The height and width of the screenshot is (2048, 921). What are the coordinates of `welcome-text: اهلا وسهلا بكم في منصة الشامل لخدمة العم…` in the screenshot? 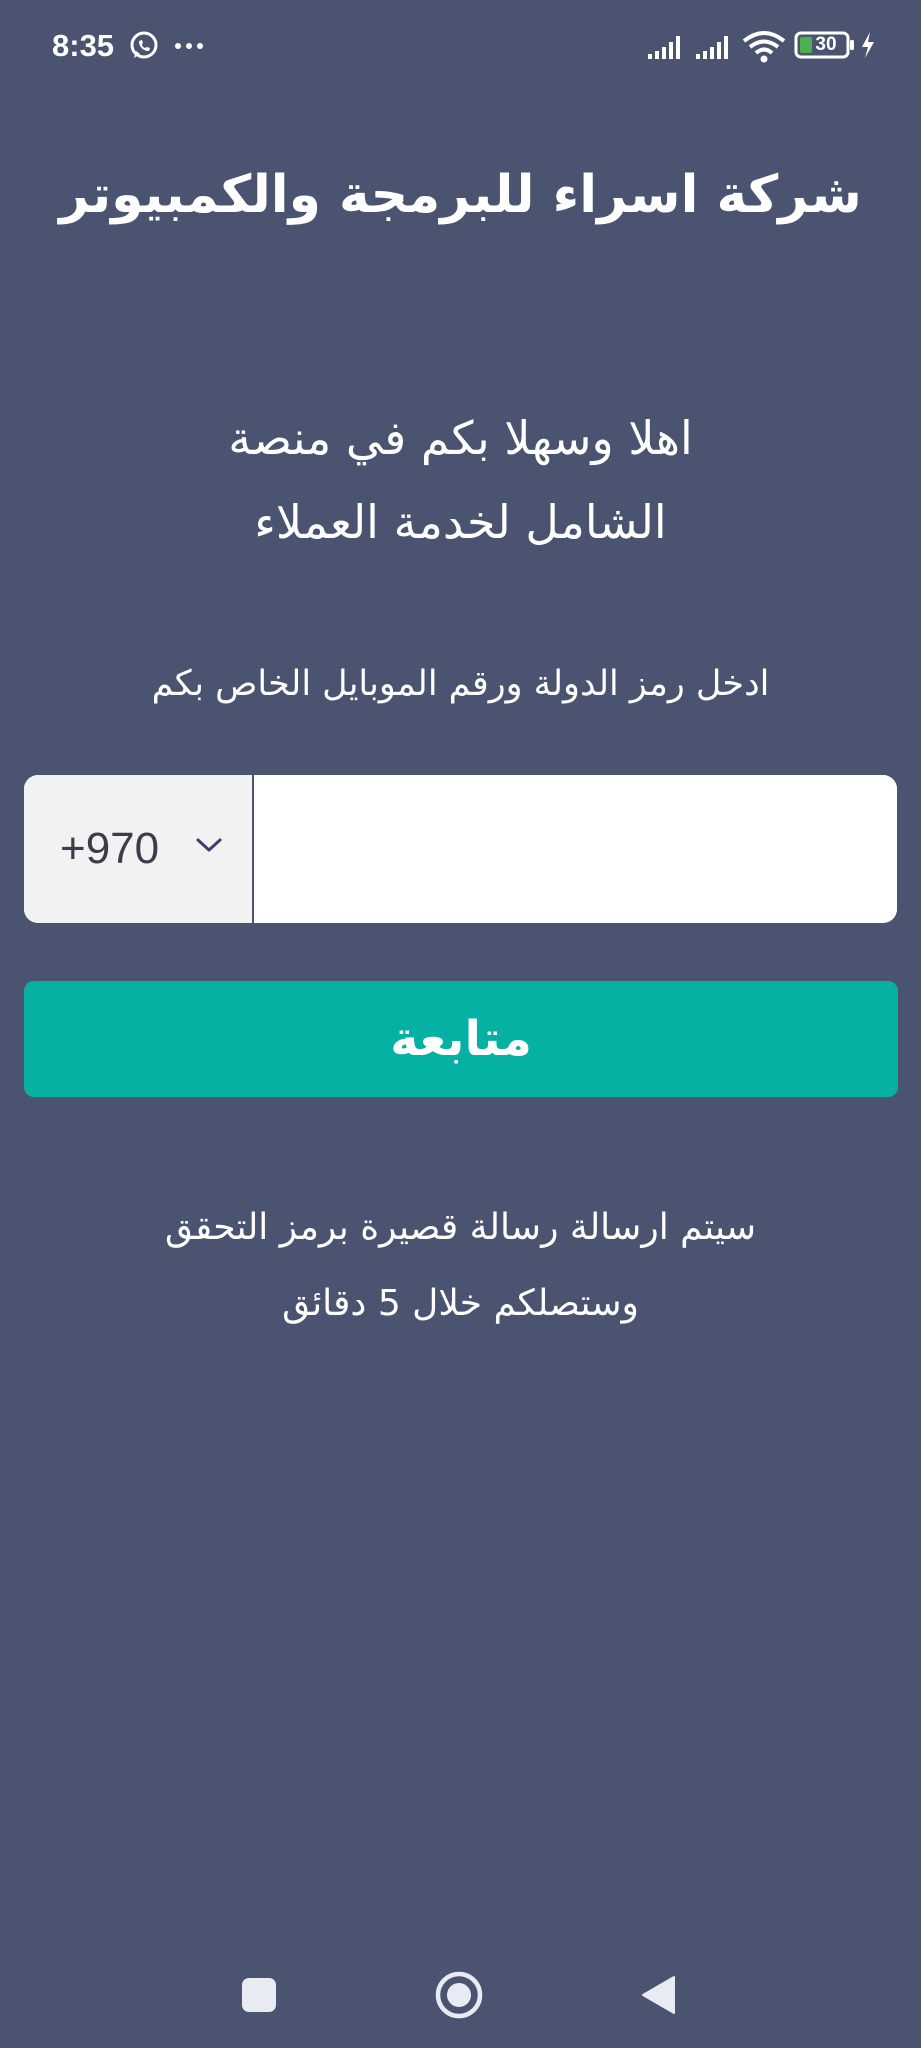 It's located at (460, 480).